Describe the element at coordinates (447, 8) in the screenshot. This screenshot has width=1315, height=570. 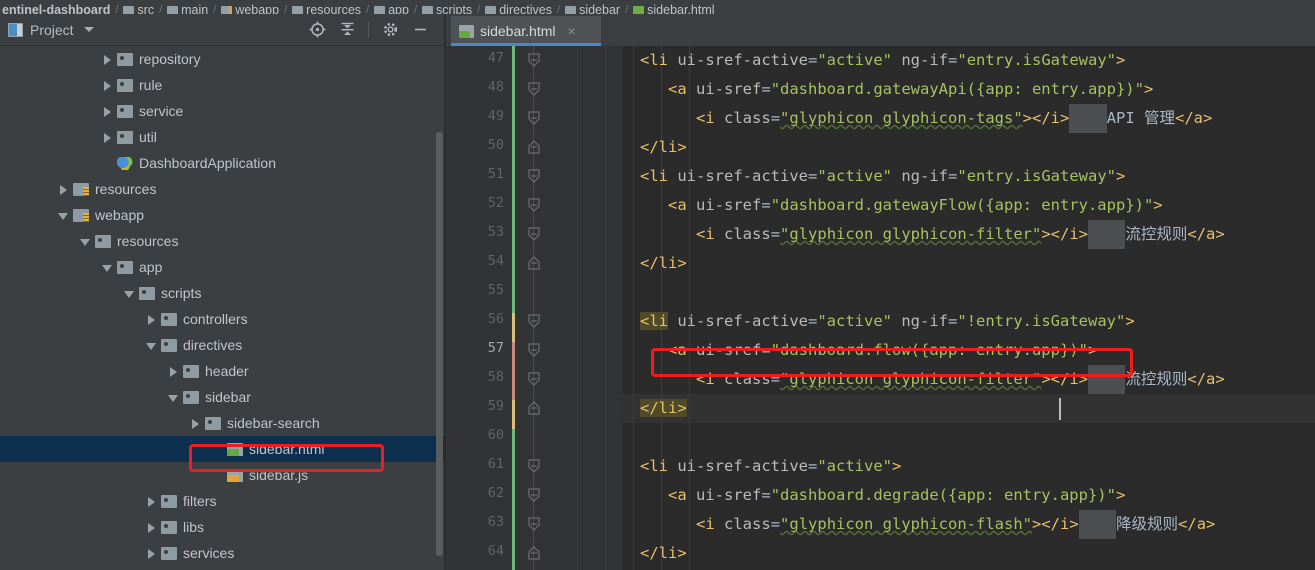
I see `breadcrumb-item-6: scripts` at that location.